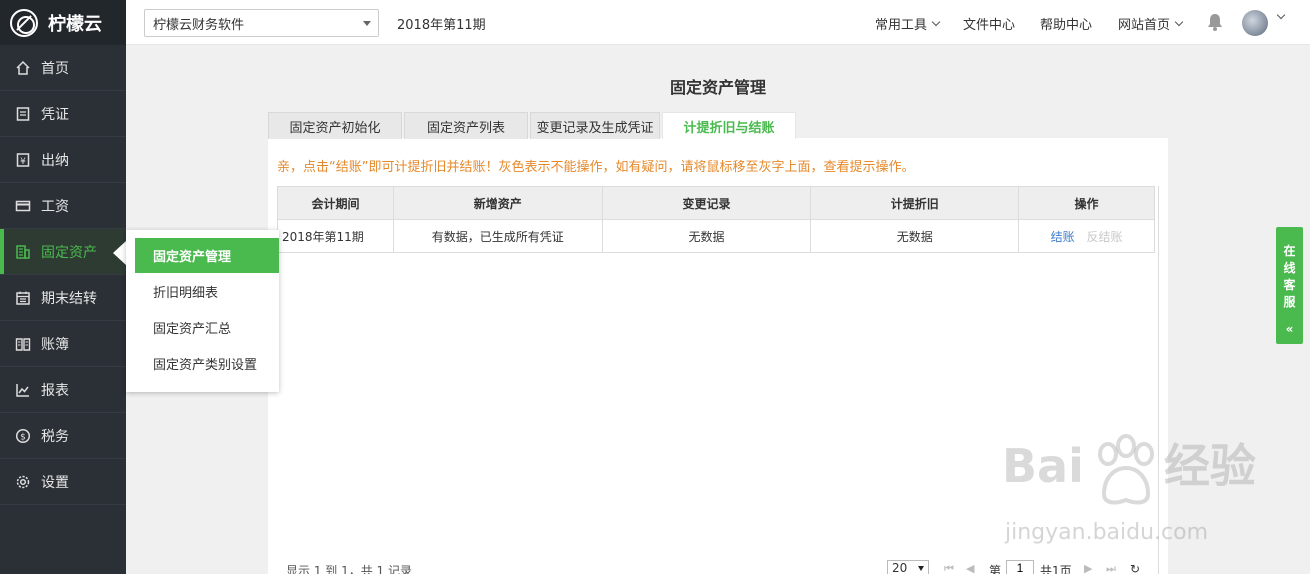  I want to click on calendar-icon, so click(23, 298).